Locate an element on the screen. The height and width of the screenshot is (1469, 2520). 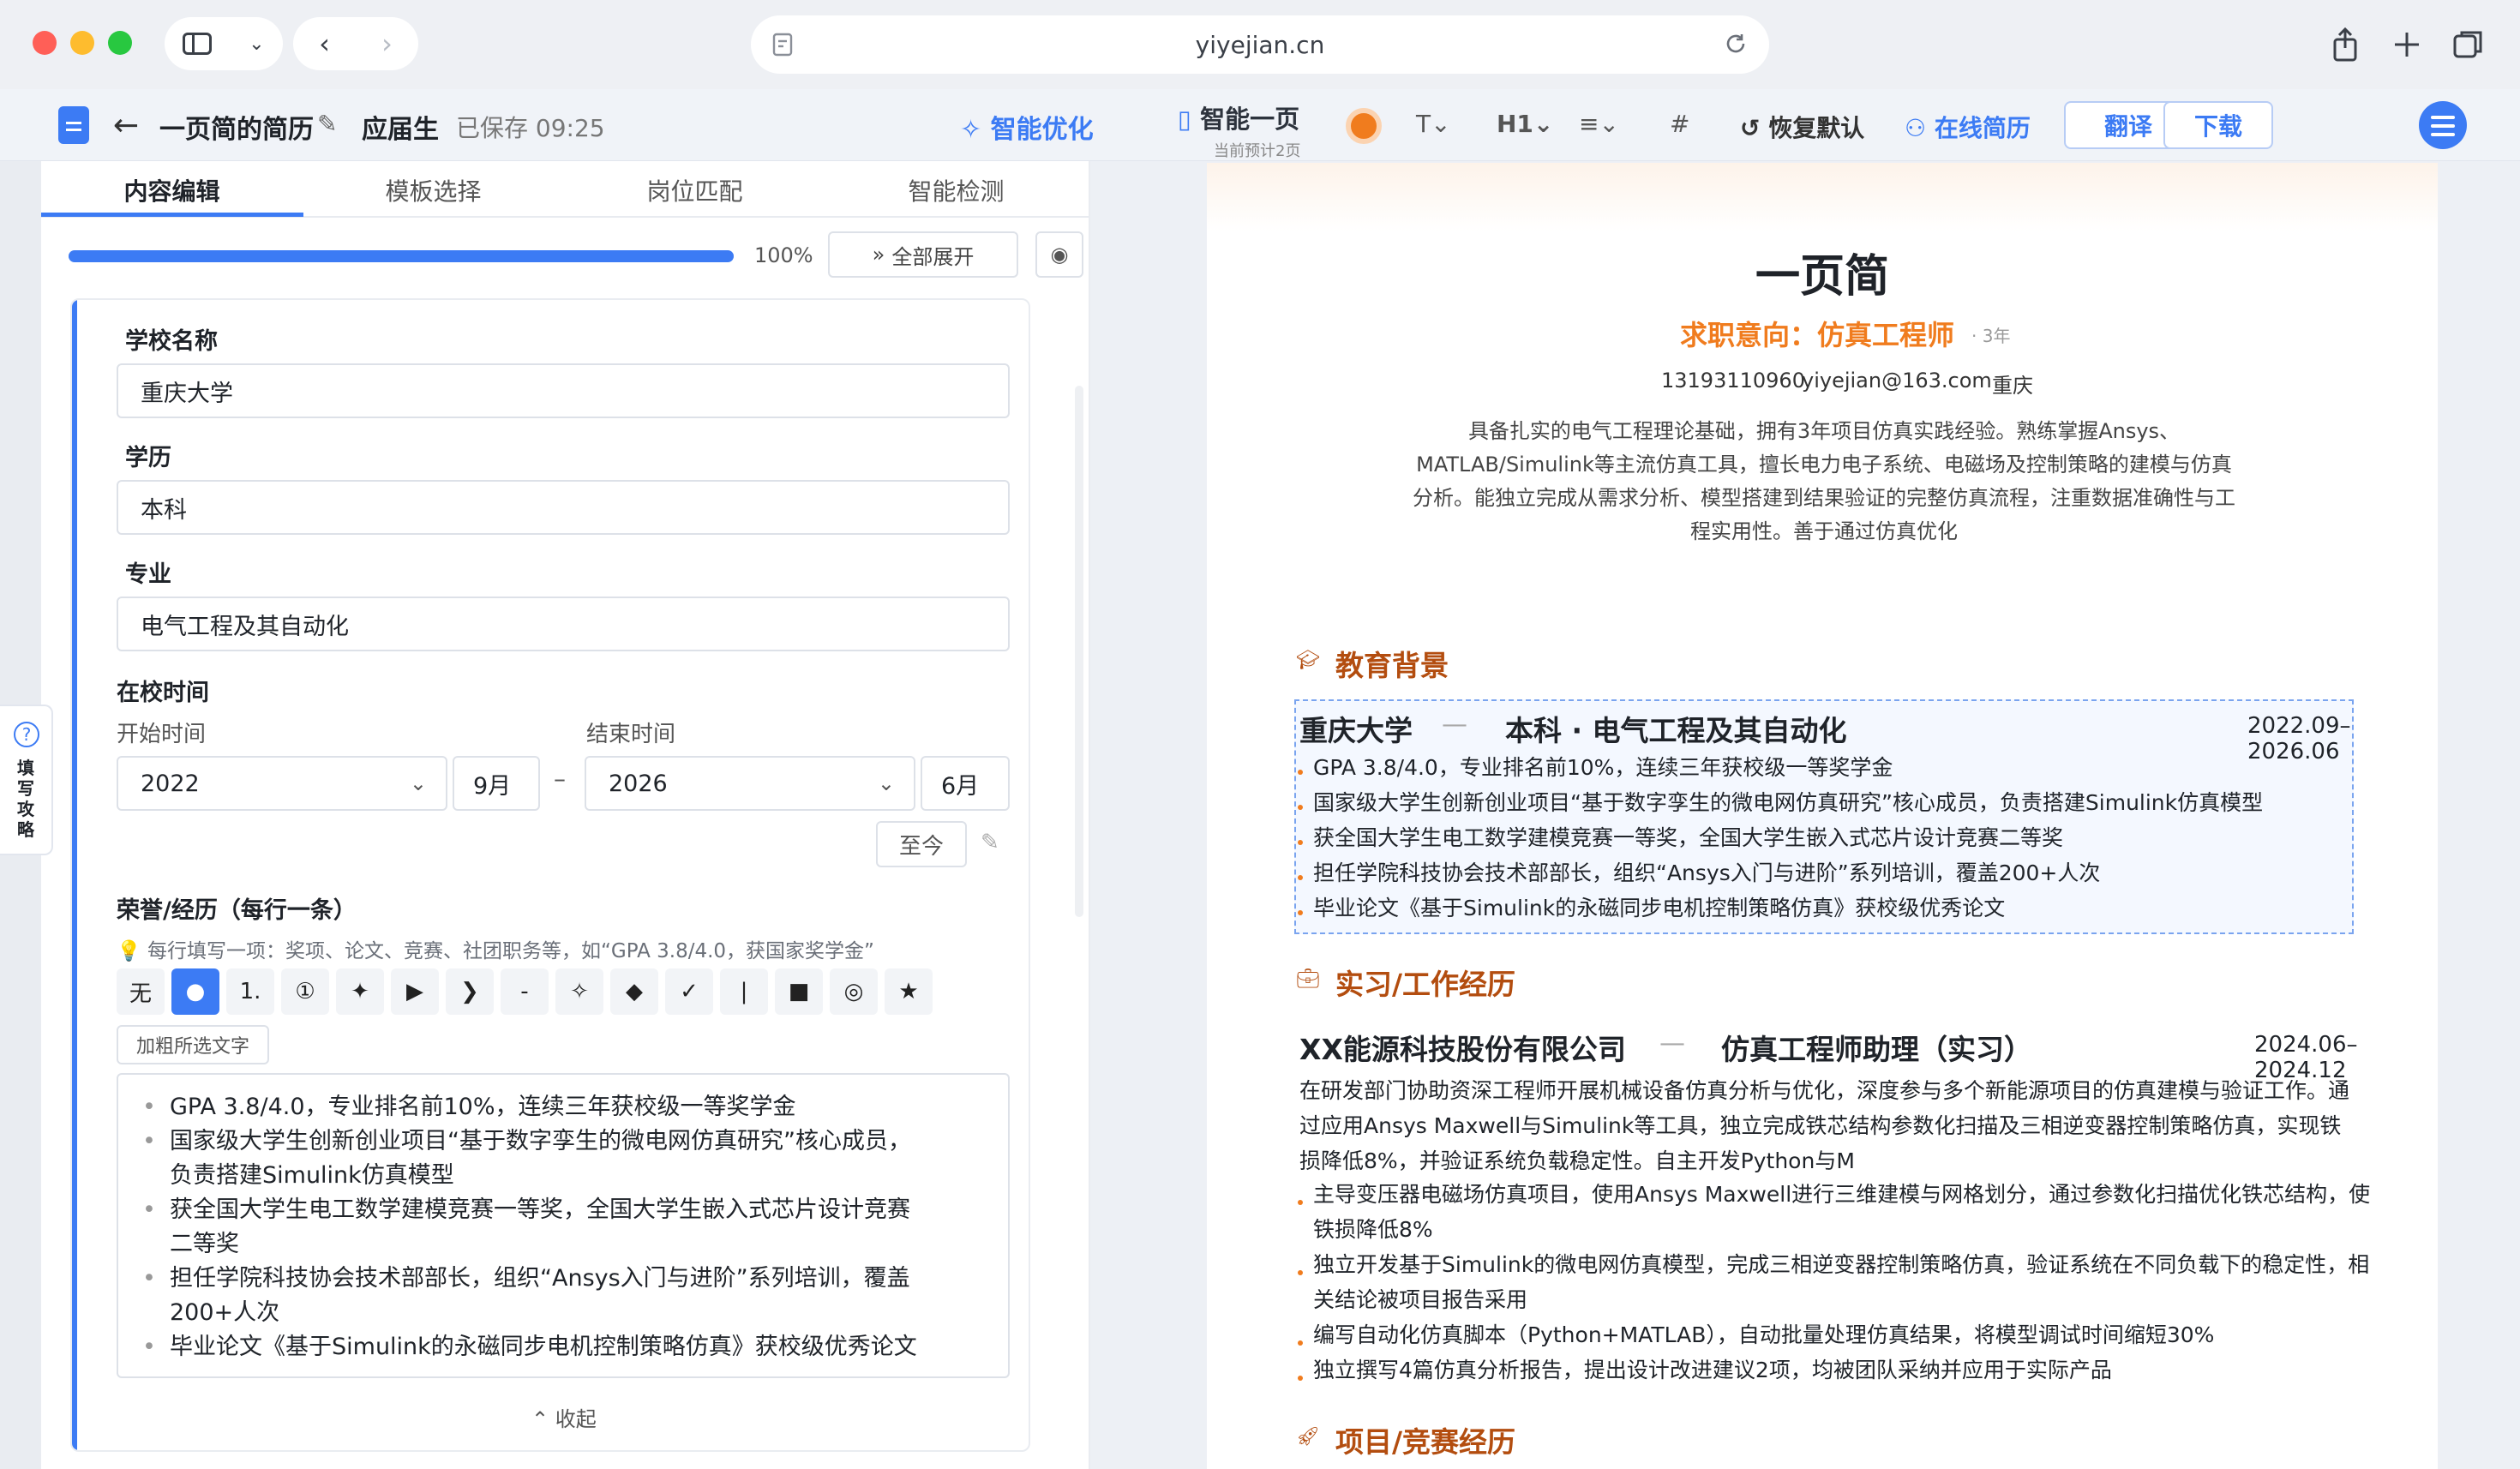
pencil-icon: ✎ is located at coordinates (990, 842).